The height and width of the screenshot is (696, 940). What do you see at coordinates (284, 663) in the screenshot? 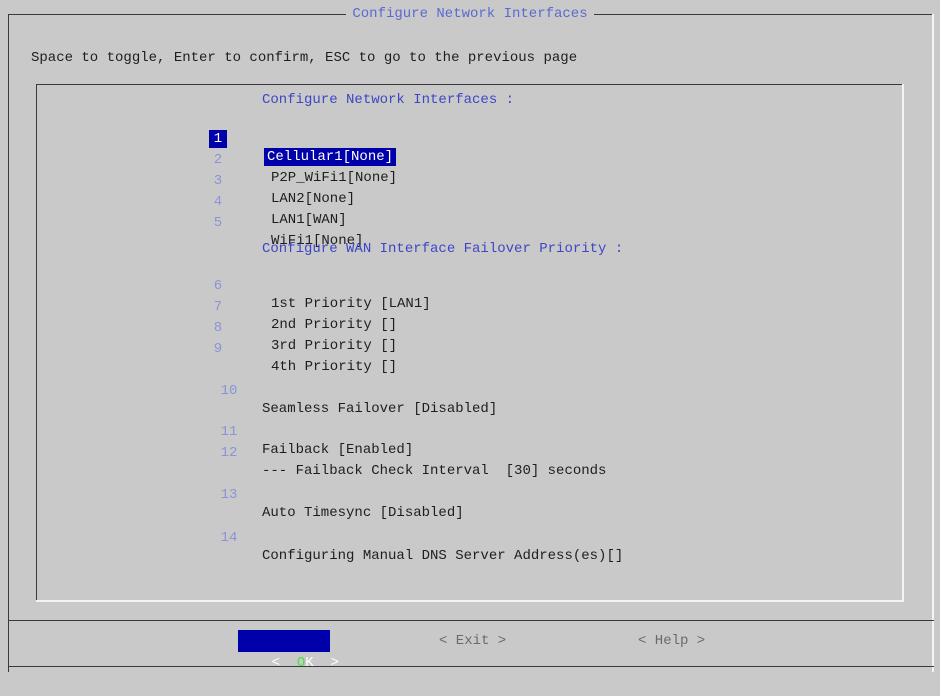
I see `ok-button-left-bracket: <` at bounding box center [284, 663].